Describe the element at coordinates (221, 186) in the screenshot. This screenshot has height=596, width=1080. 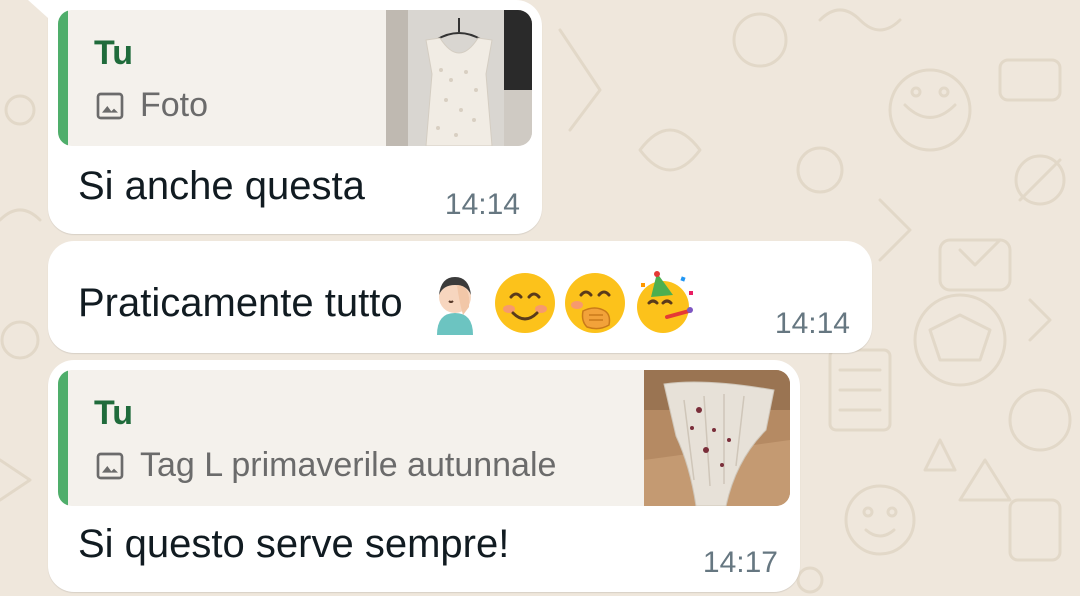
I see `message-text: Si anche questa` at that location.